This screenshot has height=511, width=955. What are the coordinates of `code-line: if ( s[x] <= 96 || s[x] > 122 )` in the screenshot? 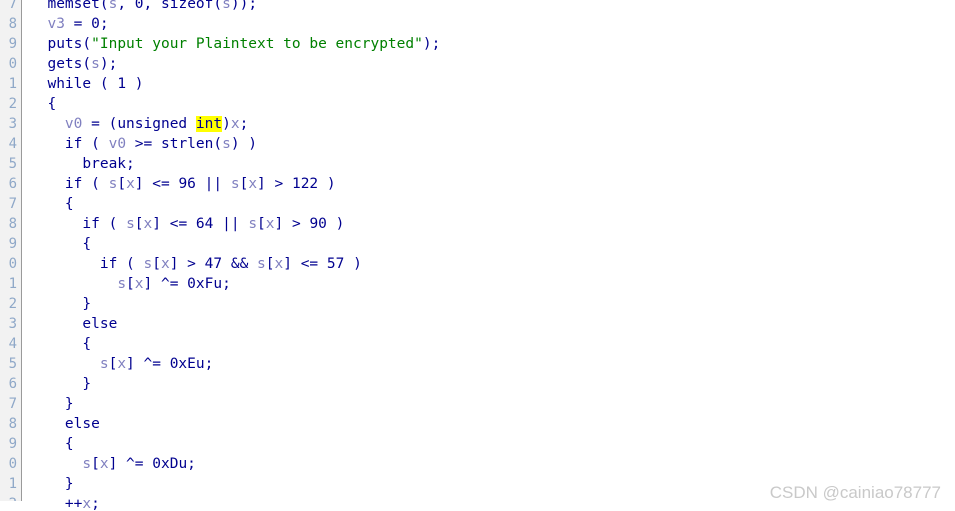 It's located at (488, 184).